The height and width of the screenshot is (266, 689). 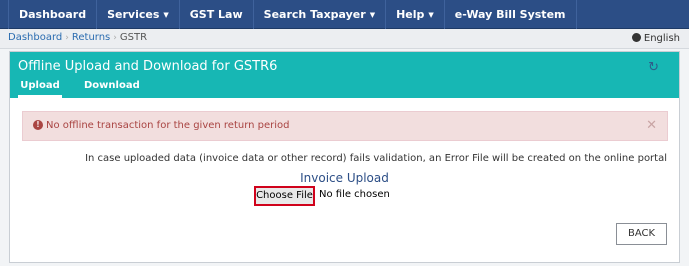 I want to click on close-icon: ✕, so click(x=651, y=125).